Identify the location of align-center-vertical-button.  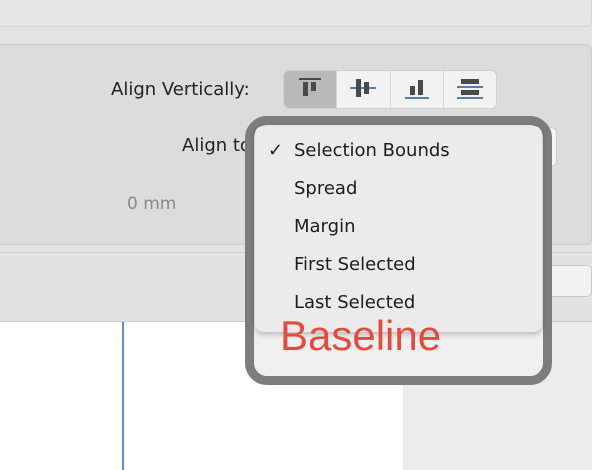
(364, 89).